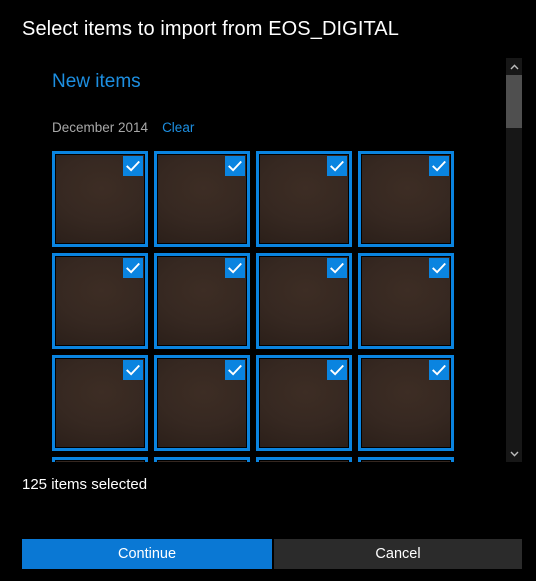  I want to click on vertical-scrollbar, so click(514, 260).